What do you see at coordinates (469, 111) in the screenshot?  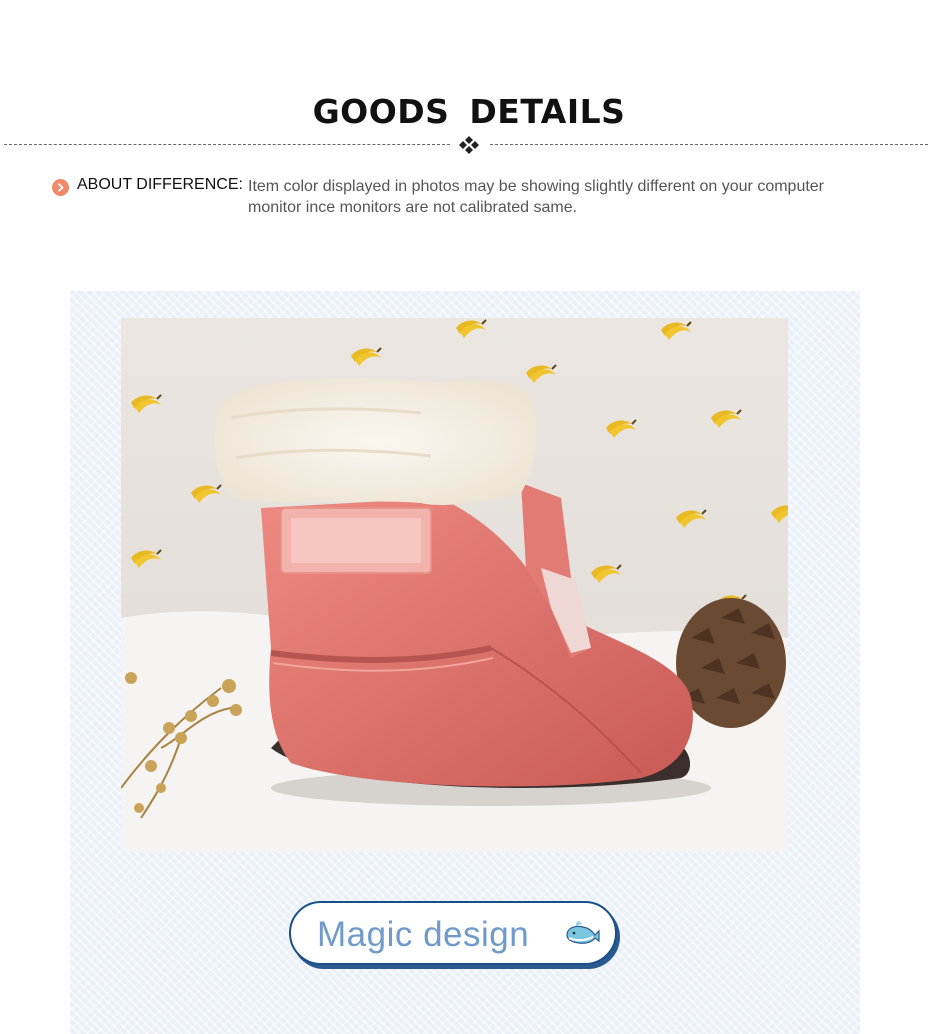 I see `page-title: GOODS DETAILS` at bounding box center [469, 111].